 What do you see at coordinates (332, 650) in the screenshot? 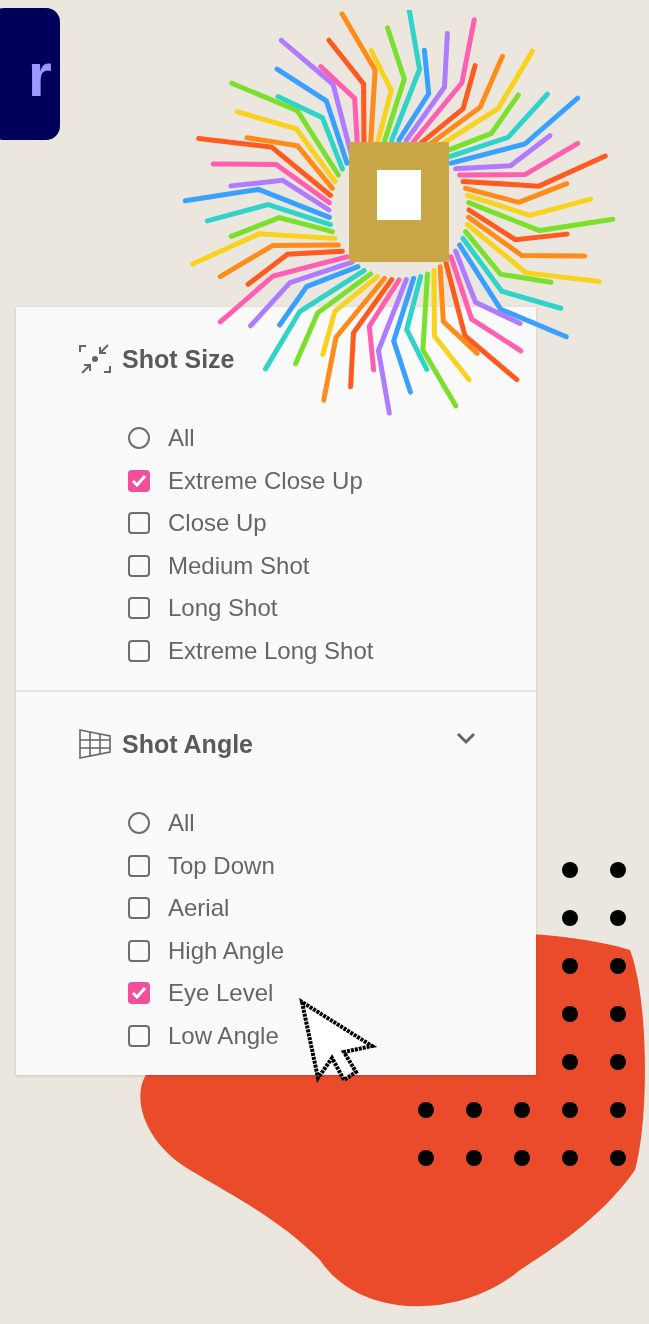
I see `checkbox-option: Extreme Long Shot` at bounding box center [332, 650].